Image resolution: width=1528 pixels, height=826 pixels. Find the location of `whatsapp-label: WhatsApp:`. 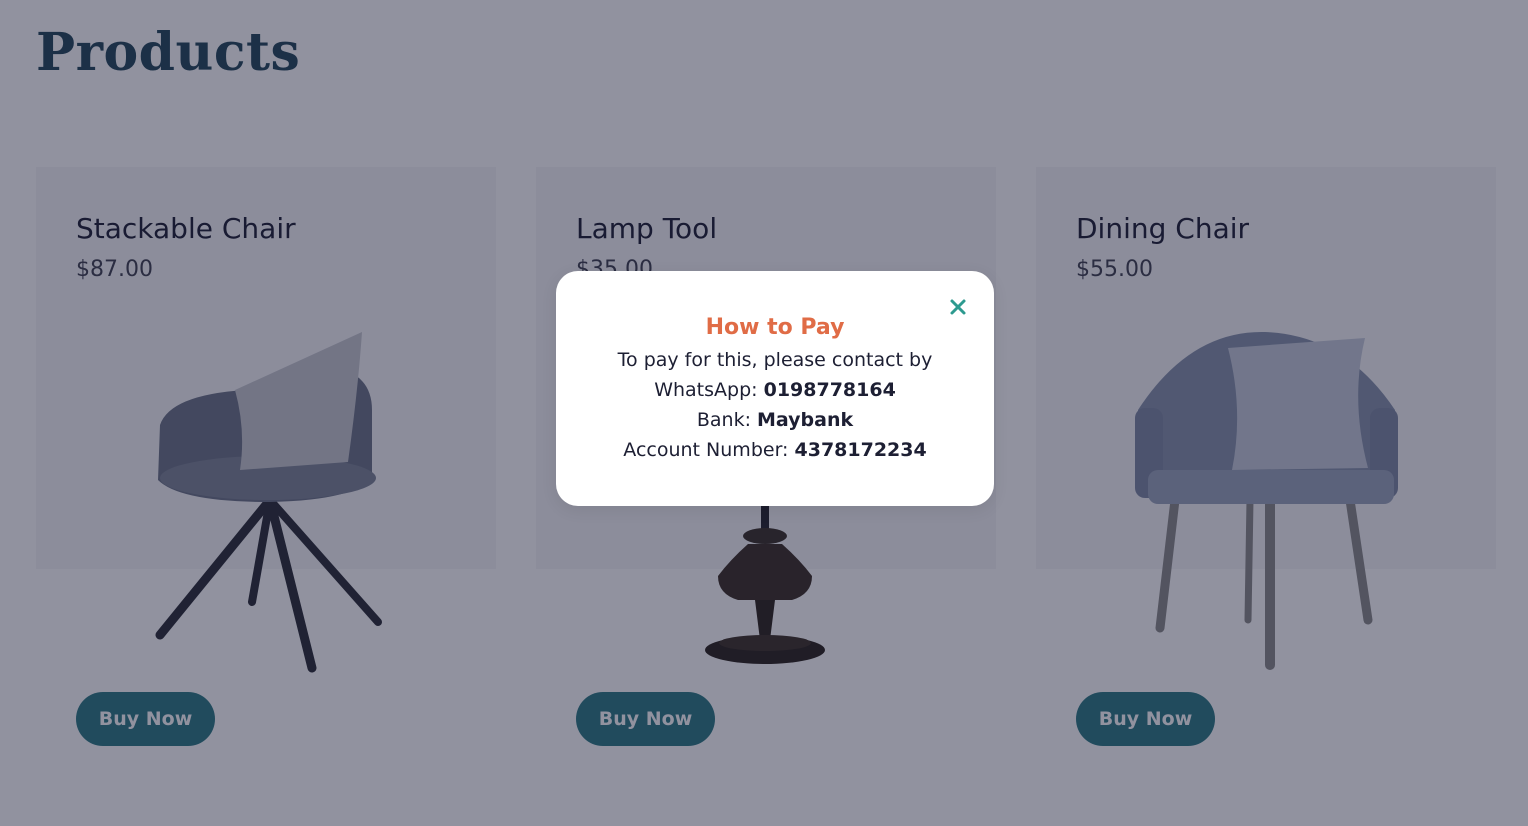

whatsapp-label: WhatsApp: is located at coordinates (706, 390).